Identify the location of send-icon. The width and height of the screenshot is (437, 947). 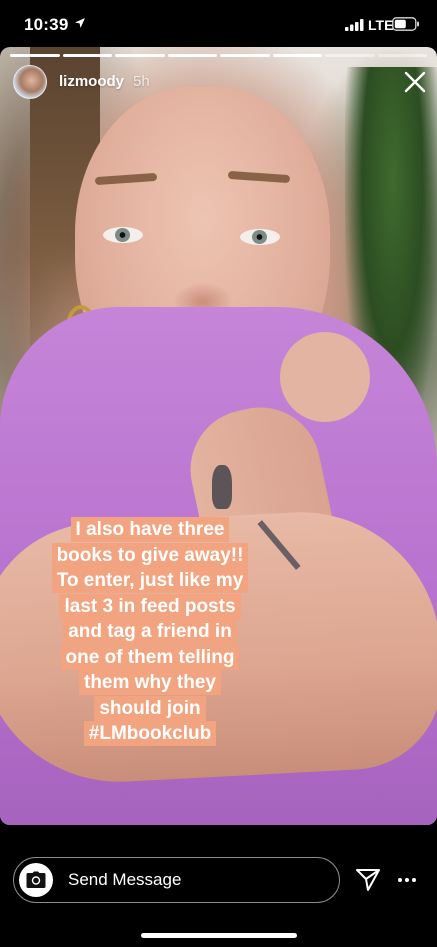
(368, 880).